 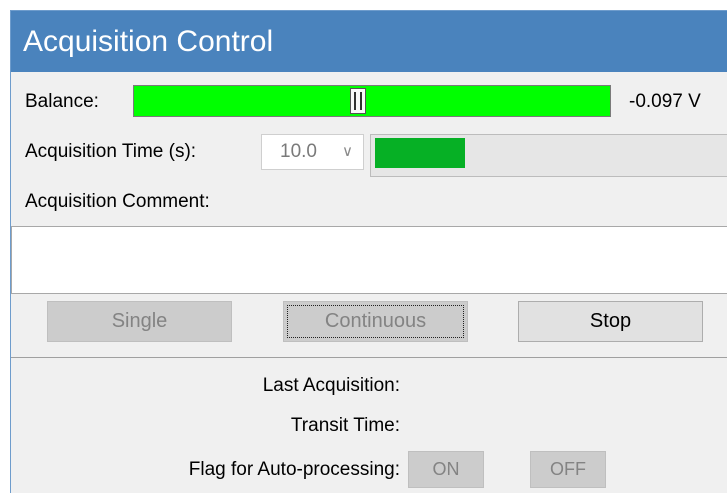 I want to click on single-button: Single, so click(x=139, y=321).